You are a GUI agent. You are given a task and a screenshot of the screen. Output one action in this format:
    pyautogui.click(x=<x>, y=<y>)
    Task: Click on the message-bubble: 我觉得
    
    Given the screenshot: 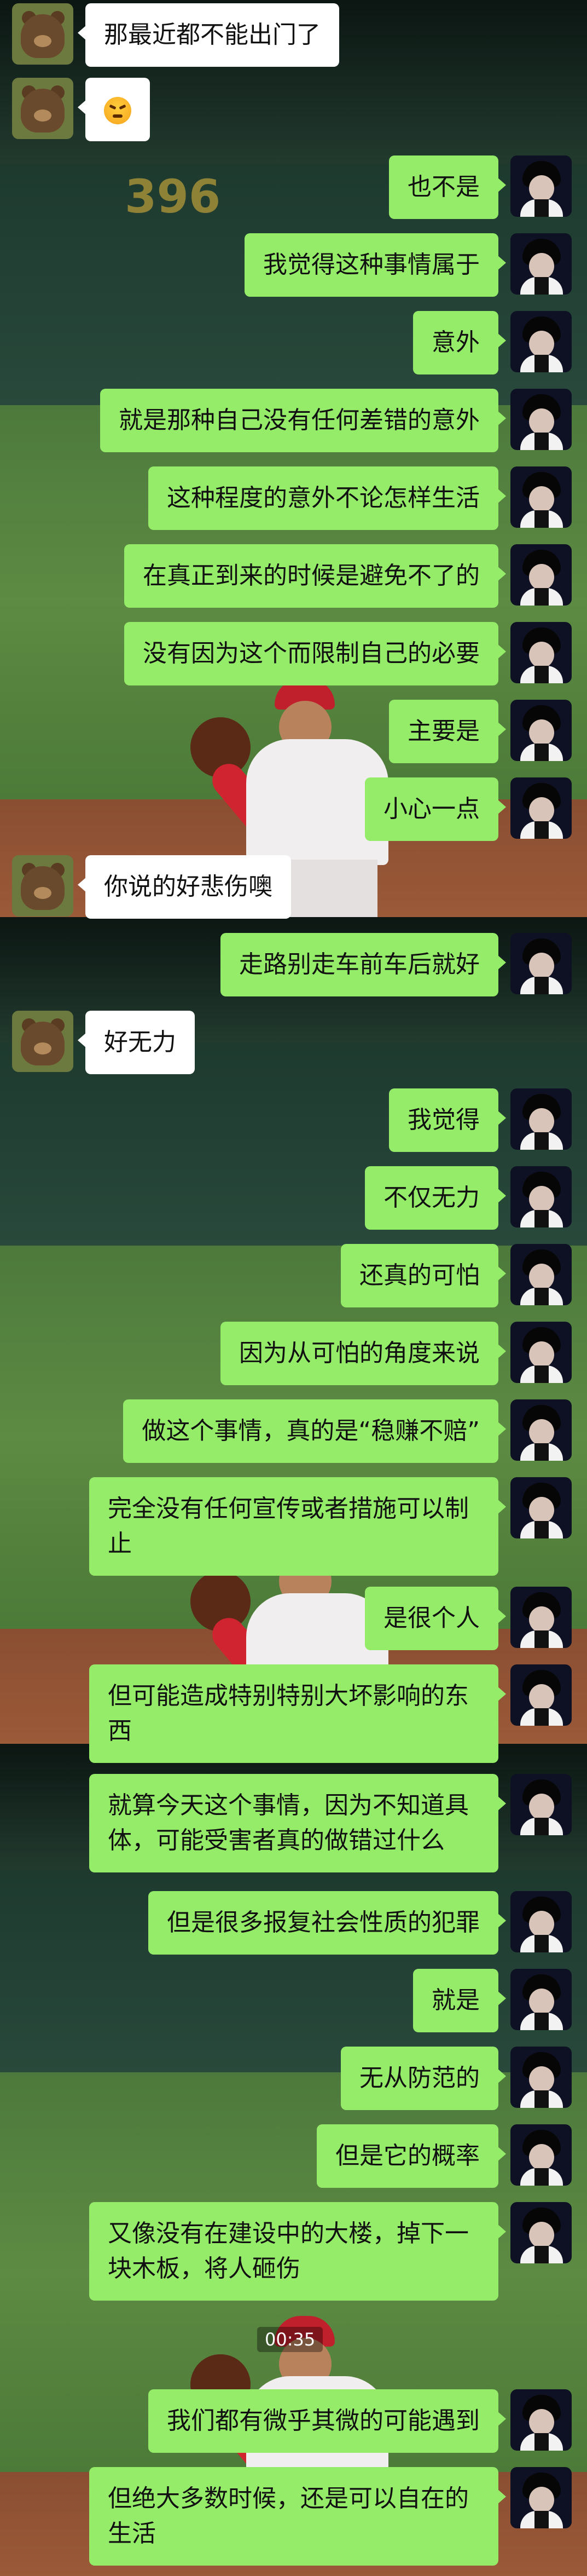 What is the action you would take?
    pyautogui.click(x=447, y=1120)
    